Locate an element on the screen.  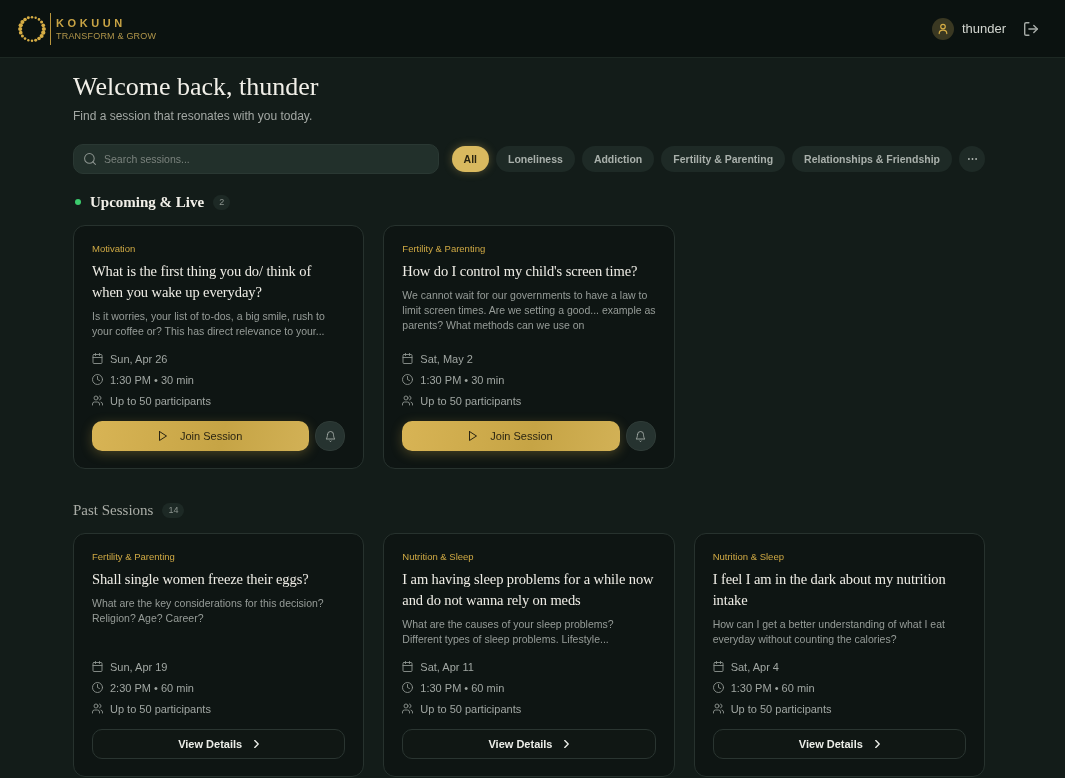
count-badge: 14 is located at coordinates (173, 510).